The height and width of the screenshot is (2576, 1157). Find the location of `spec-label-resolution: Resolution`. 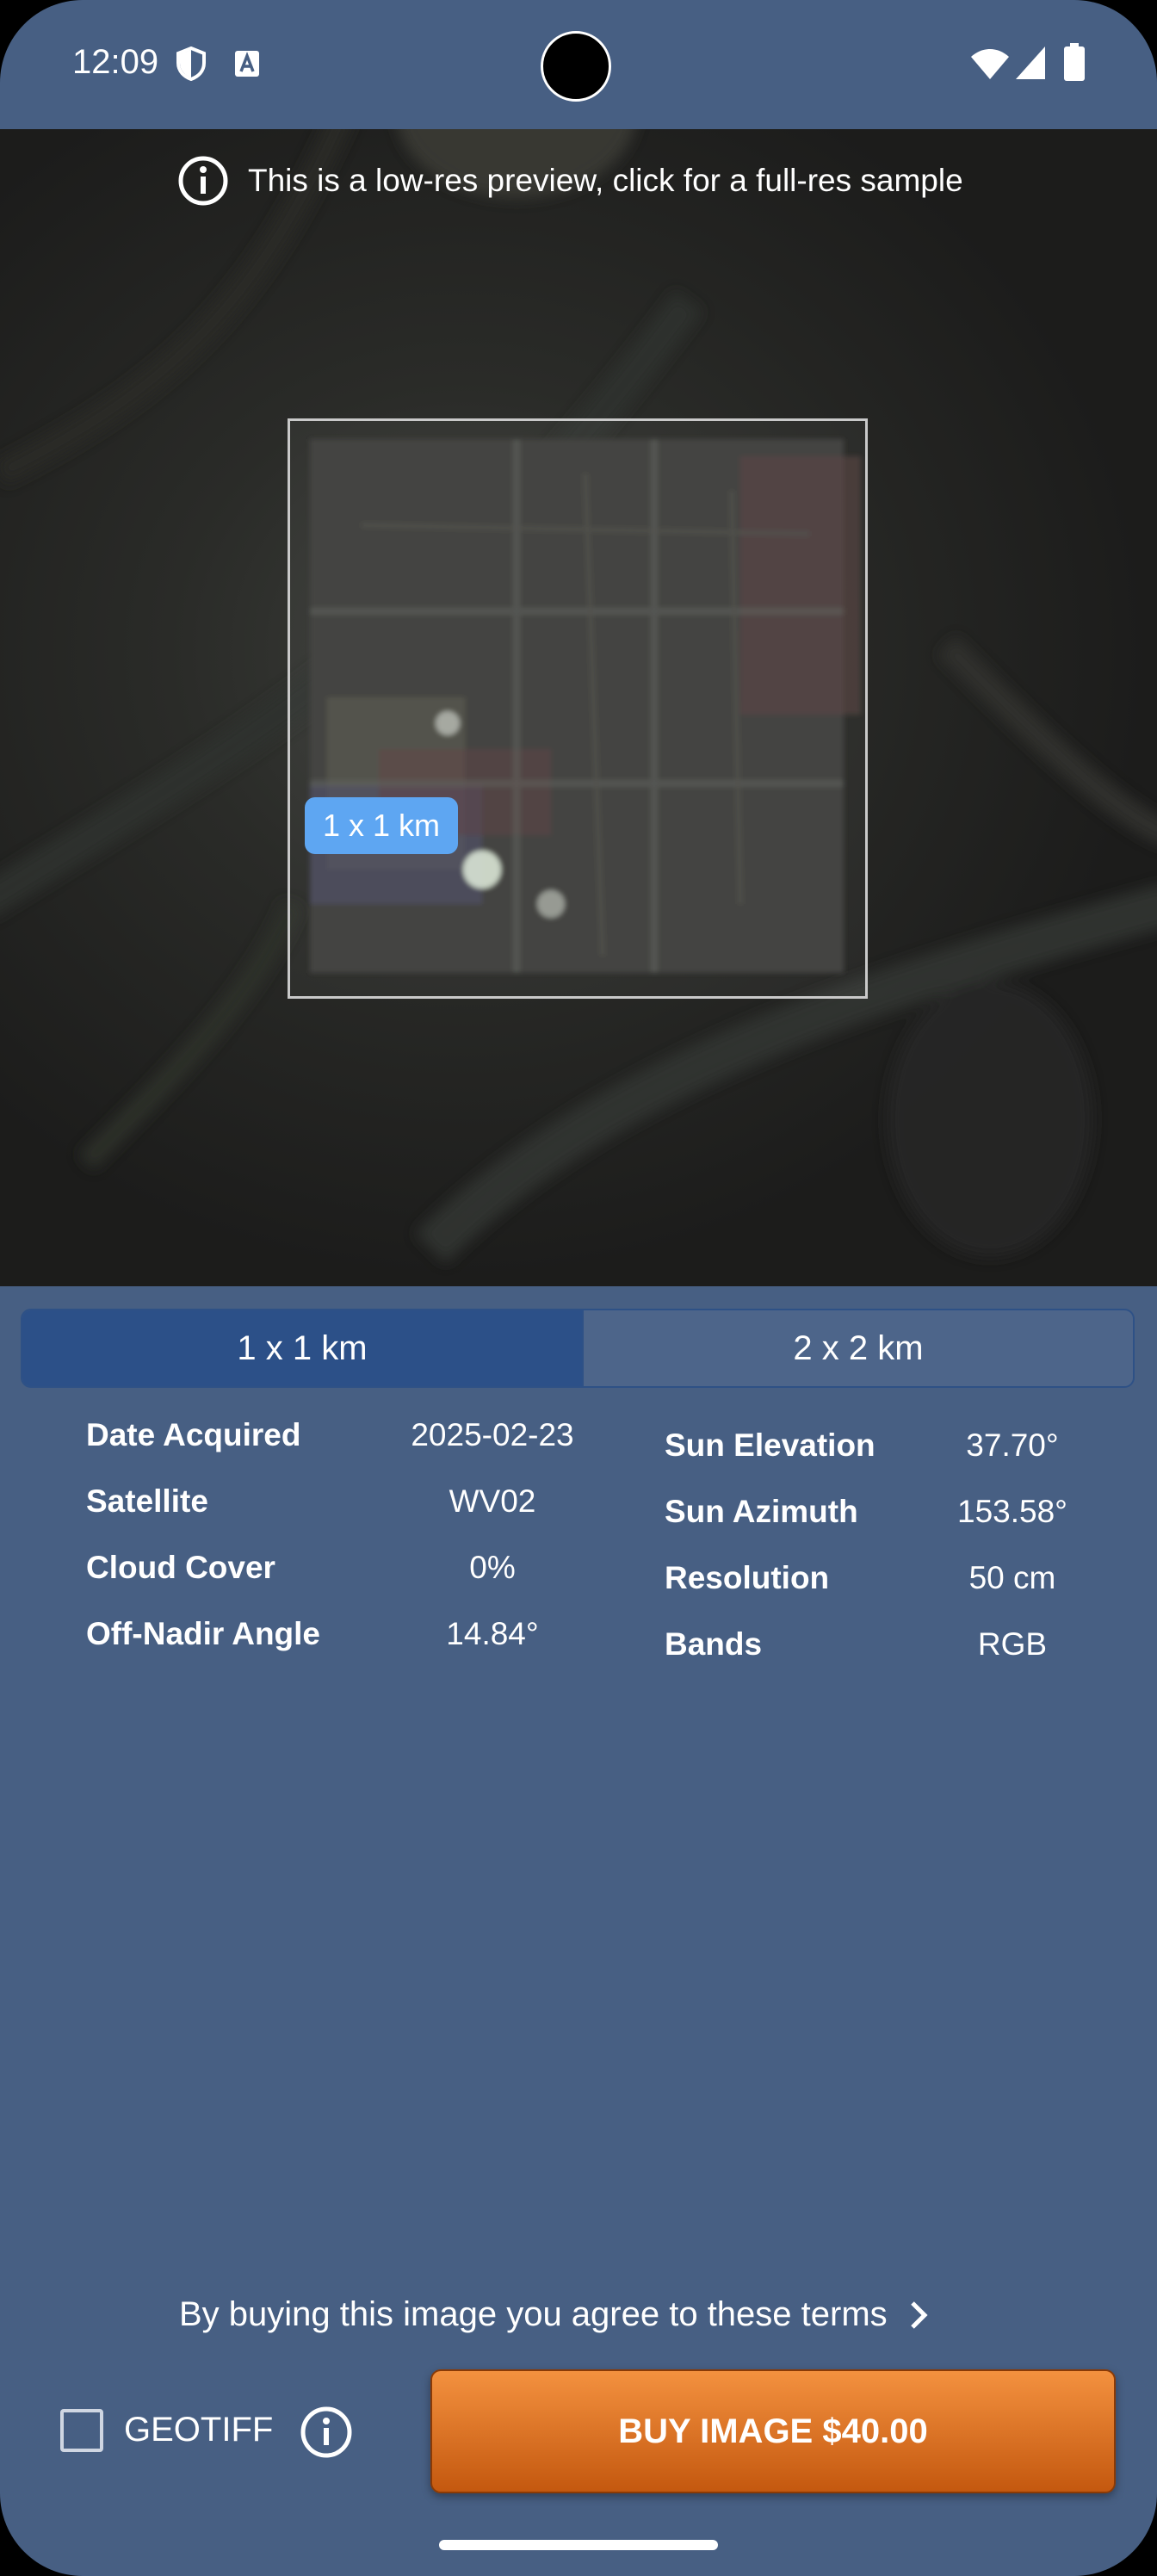

spec-label-resolution: Resolution is located at coordinates (748, 1577).